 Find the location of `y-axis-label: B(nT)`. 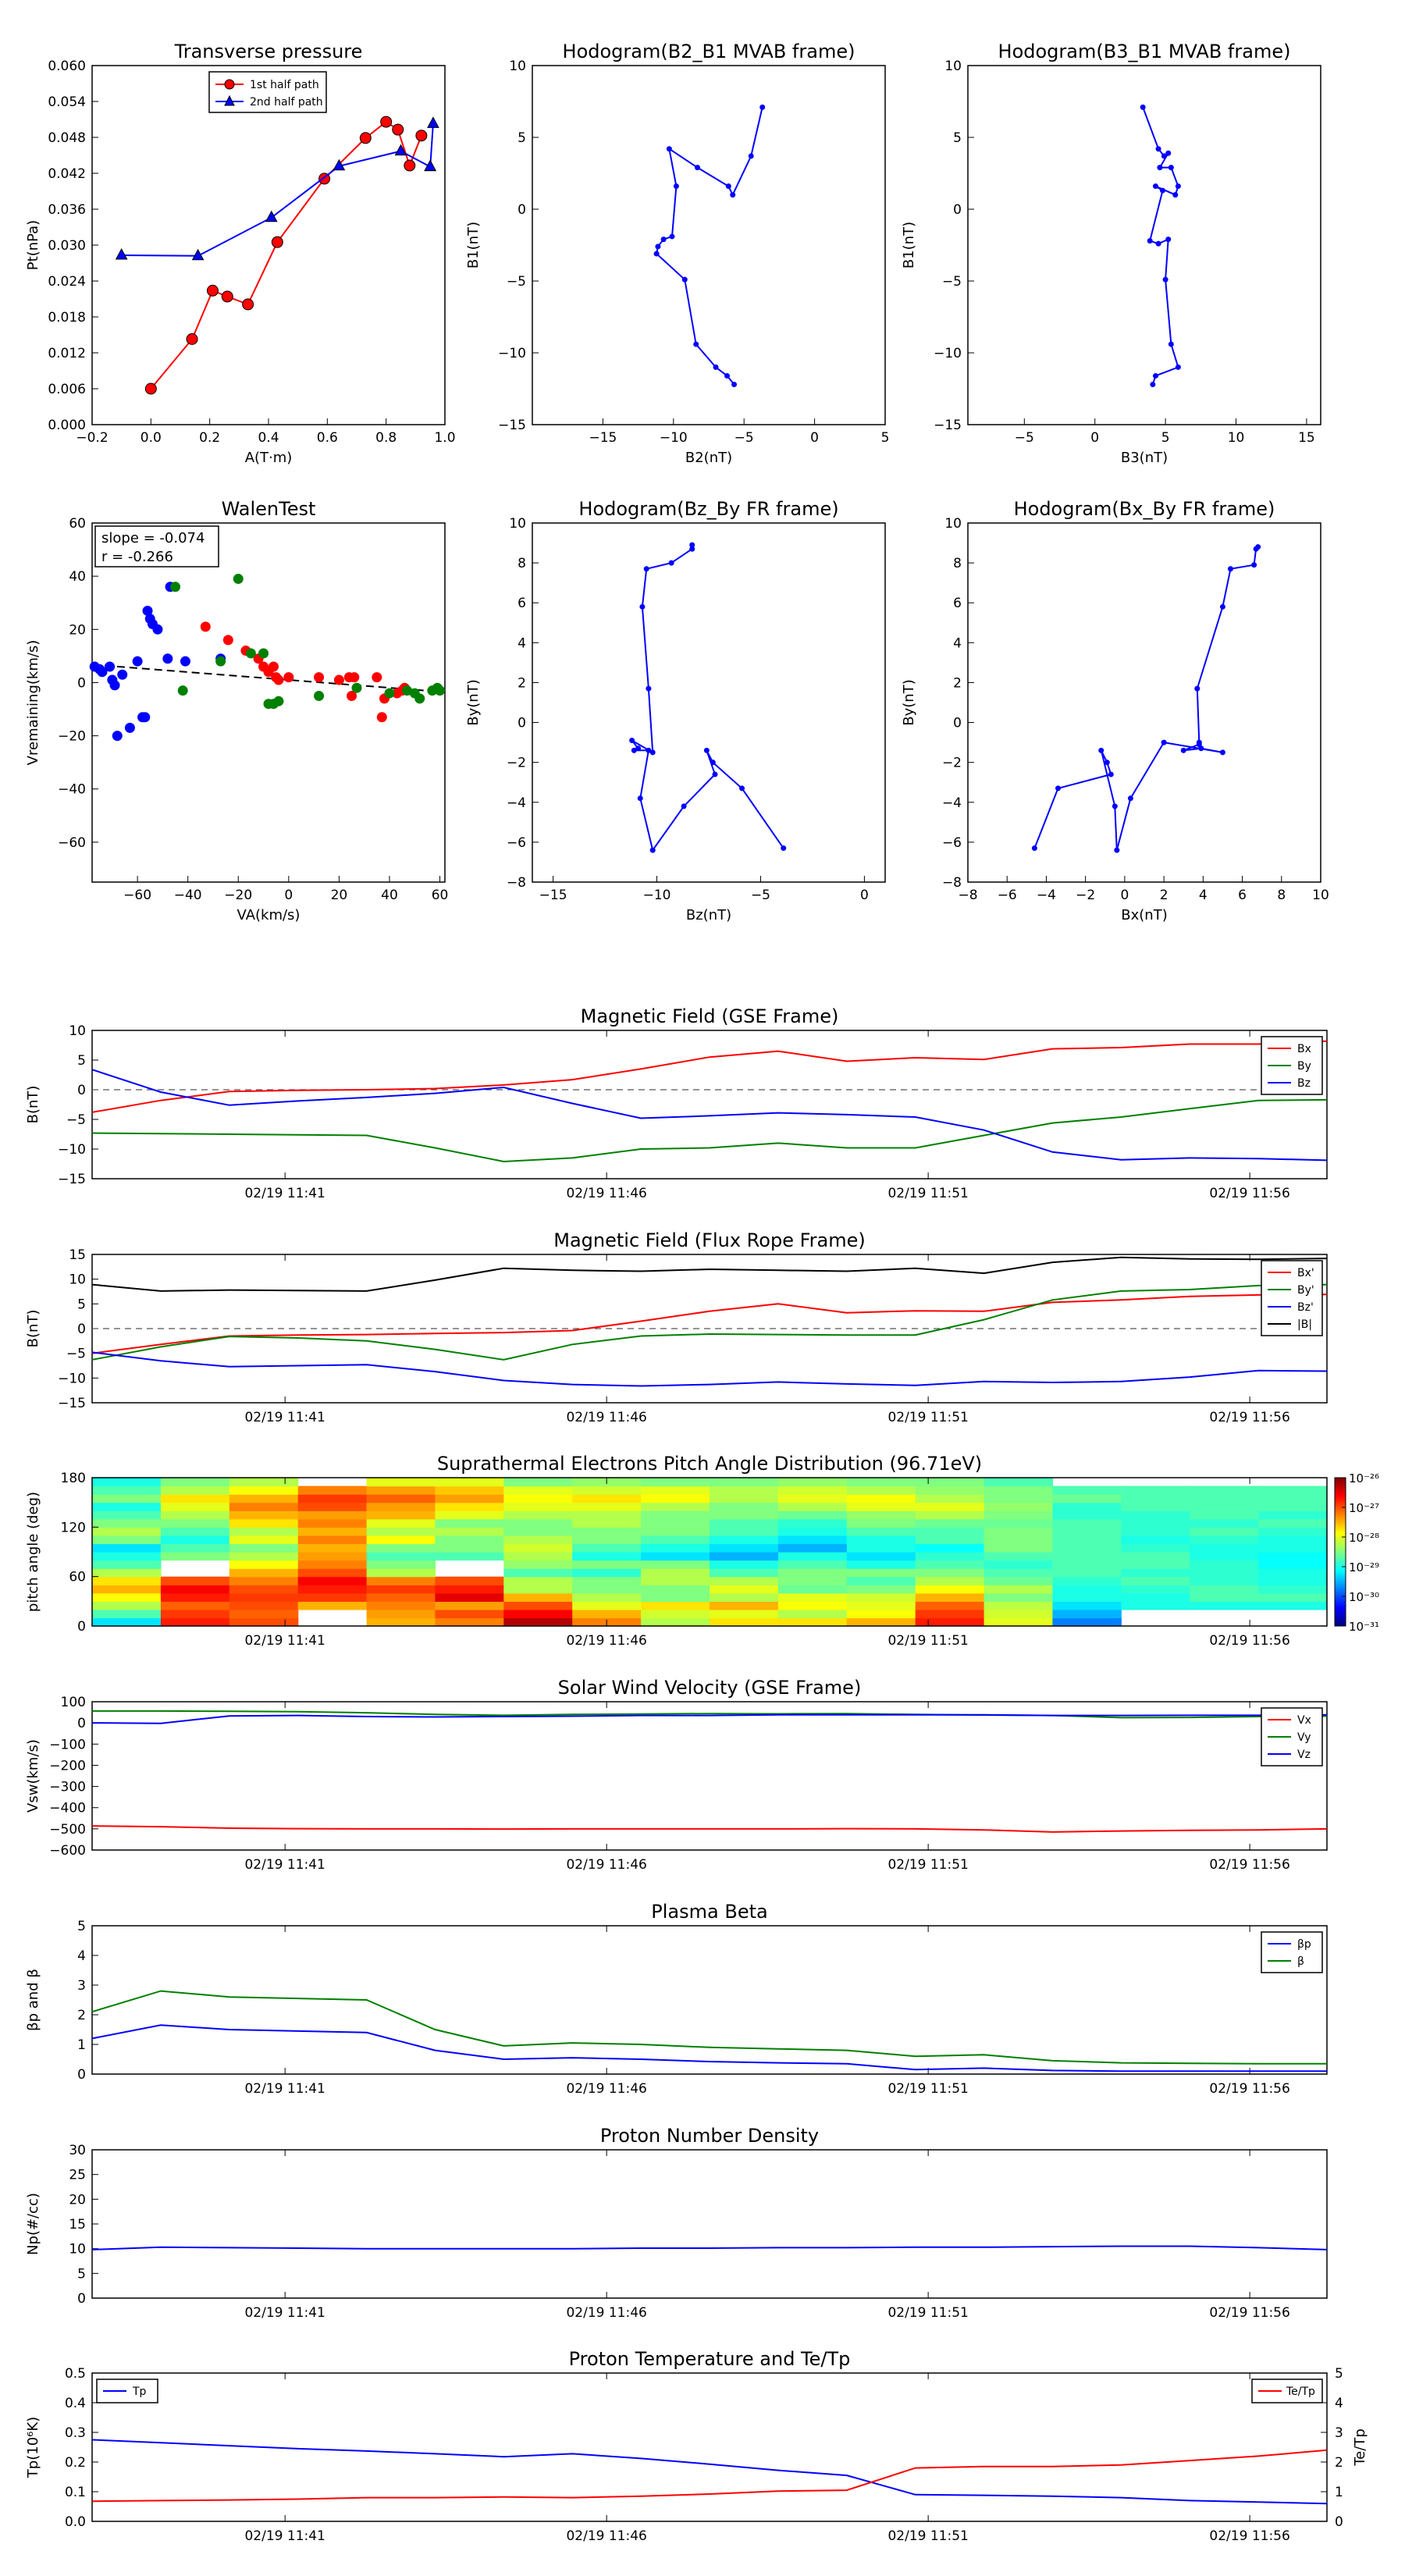

y-axis-label: B(nT) is located at coordinates (33, 1105).